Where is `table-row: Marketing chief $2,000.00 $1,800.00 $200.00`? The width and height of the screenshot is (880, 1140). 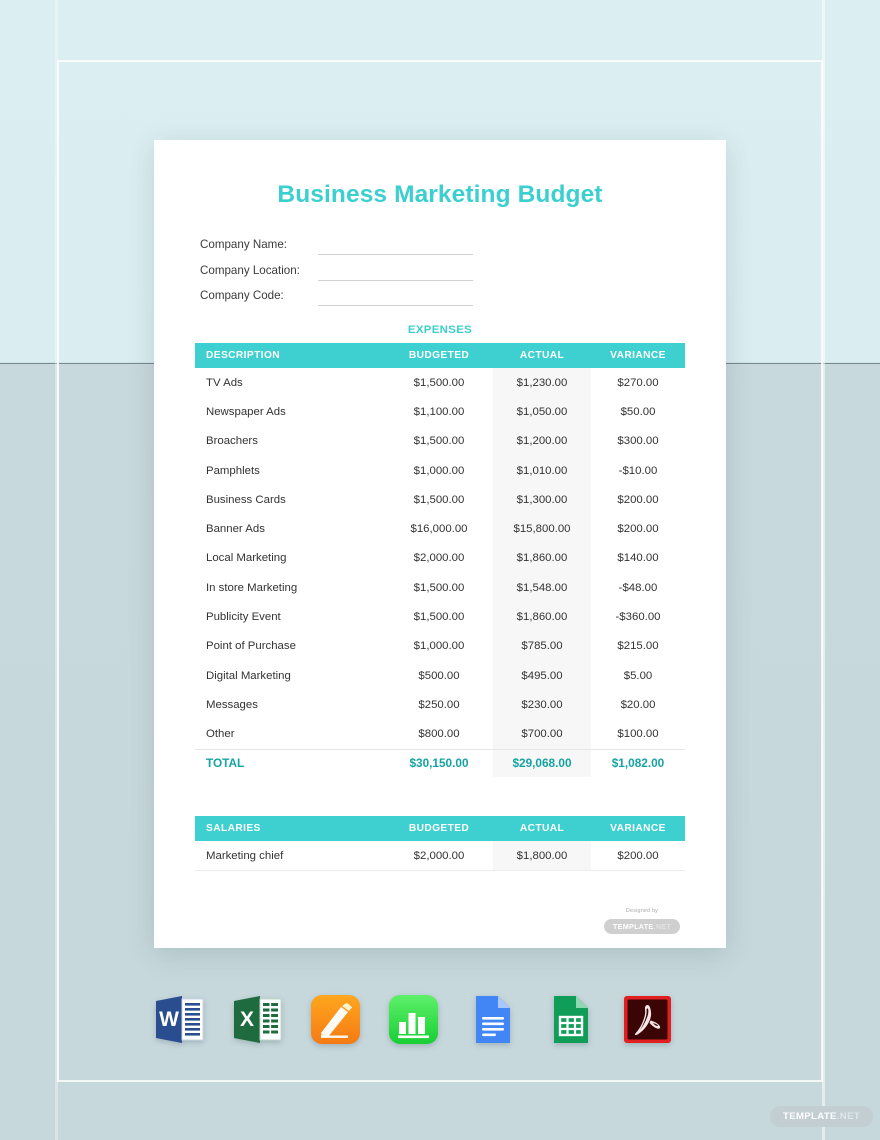 table-row: Marketing chief $2,000.00 $1,800.00 $200.00 is located at coordinates (440, 856).